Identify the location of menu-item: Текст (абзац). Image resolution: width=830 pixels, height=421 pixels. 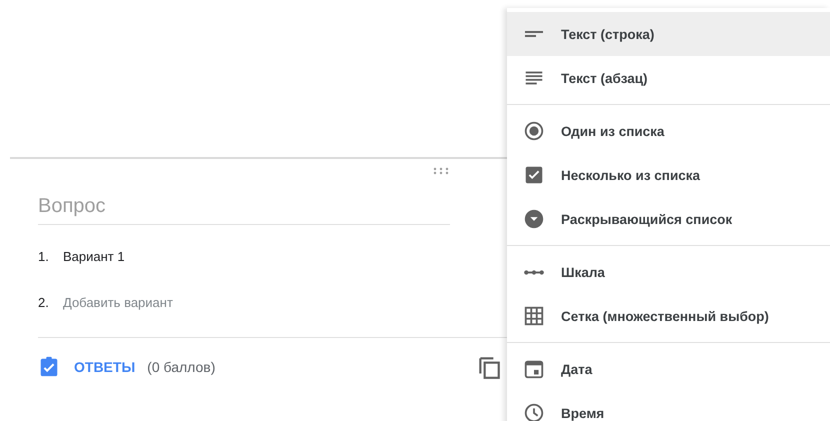
(668, 78).